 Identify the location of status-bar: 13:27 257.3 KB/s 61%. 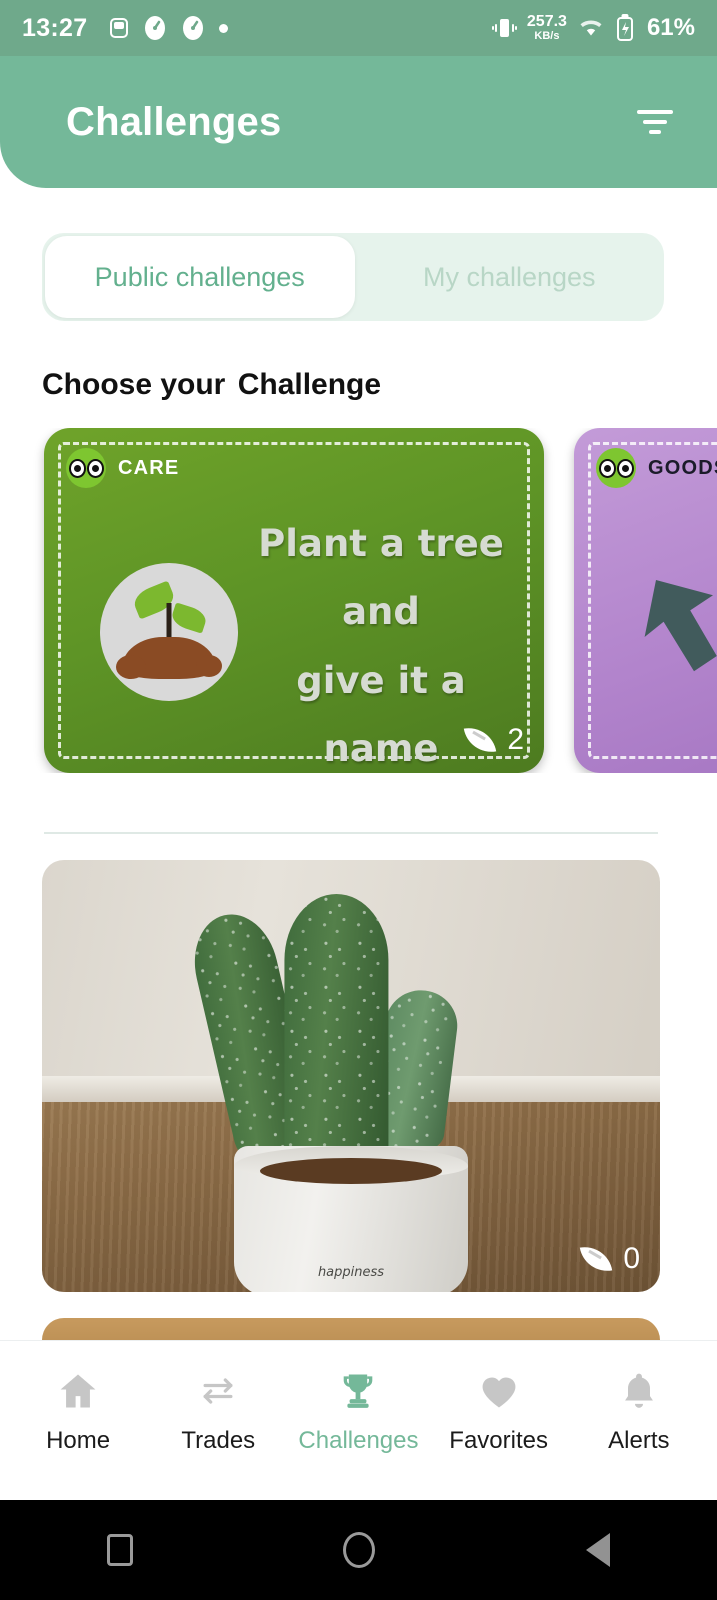
(358, 28).